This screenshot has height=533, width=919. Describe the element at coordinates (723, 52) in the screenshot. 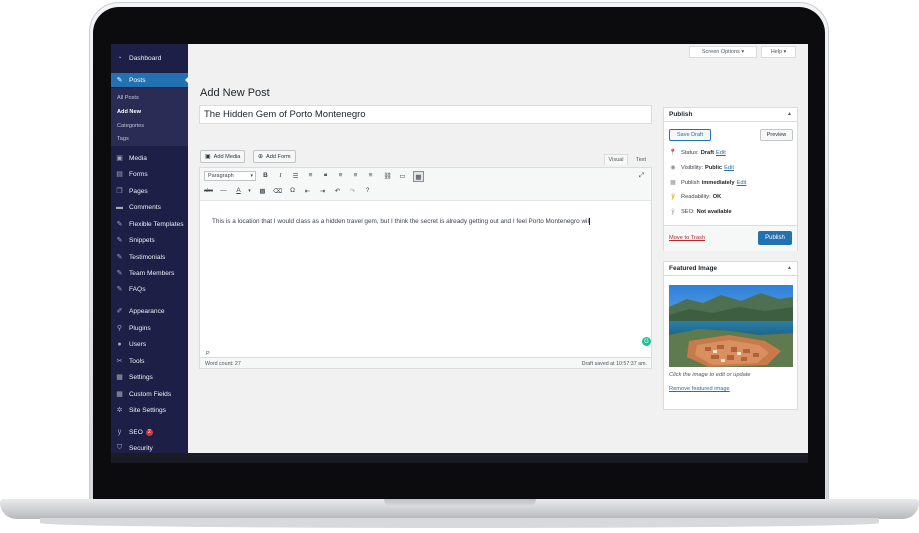

I see `screen-options-button: Screen Options ▾` at that location.